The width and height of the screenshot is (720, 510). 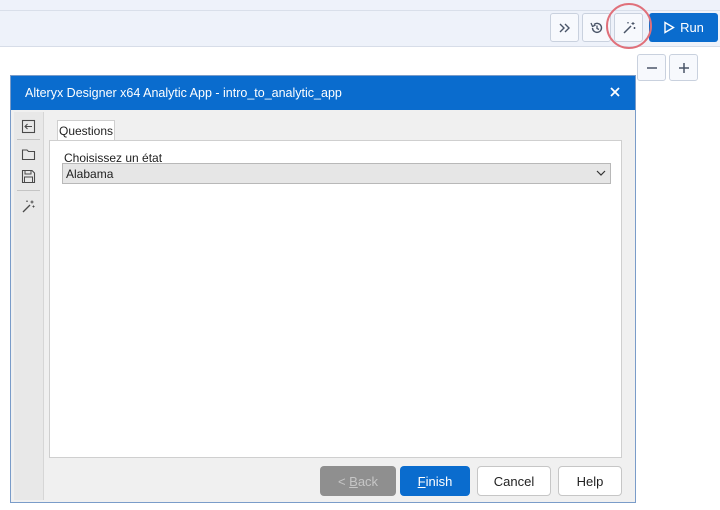 What do you see at coordinates (439, 481) in the screenshot?
I see `finish-rest: inish` at bounding box center [439, 481].